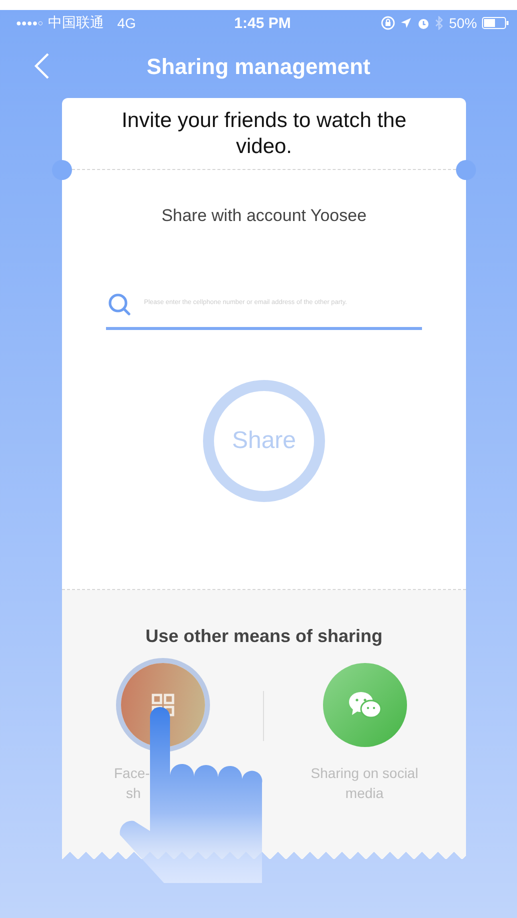 The image size is (517, 918). Describe the element at coordinates (134, 793) in the screenshot. I see `option-label: sh` at that location.